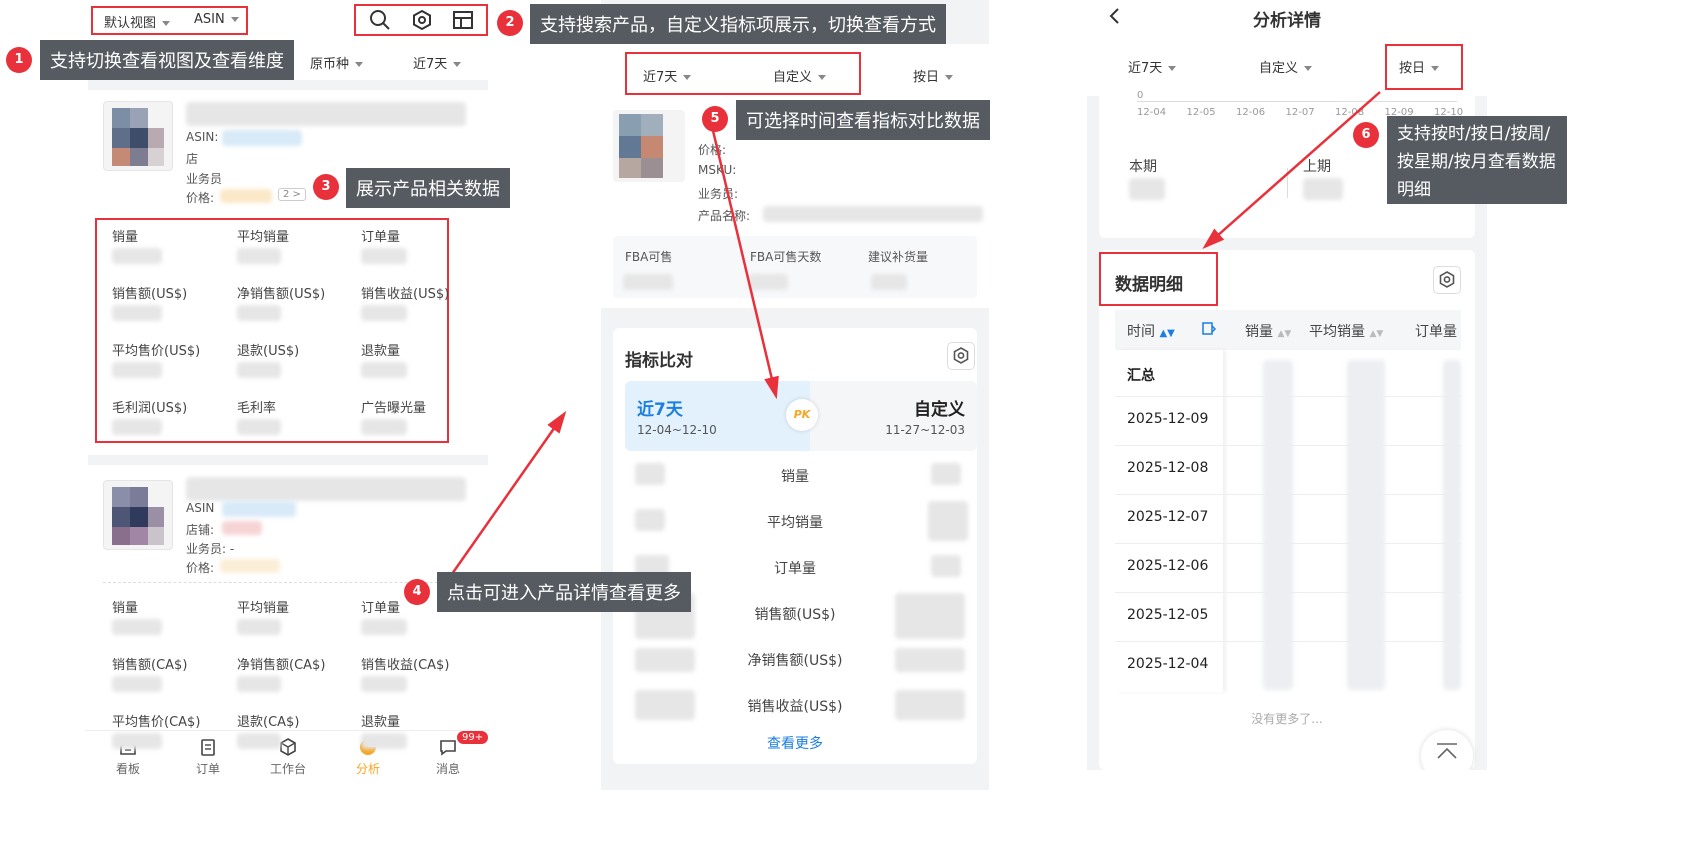  What do you see at coordinates (428, 188) in the screenshot?
I see `annotation-tip: 展示产品相关数据` at bounding box center [428, 188].